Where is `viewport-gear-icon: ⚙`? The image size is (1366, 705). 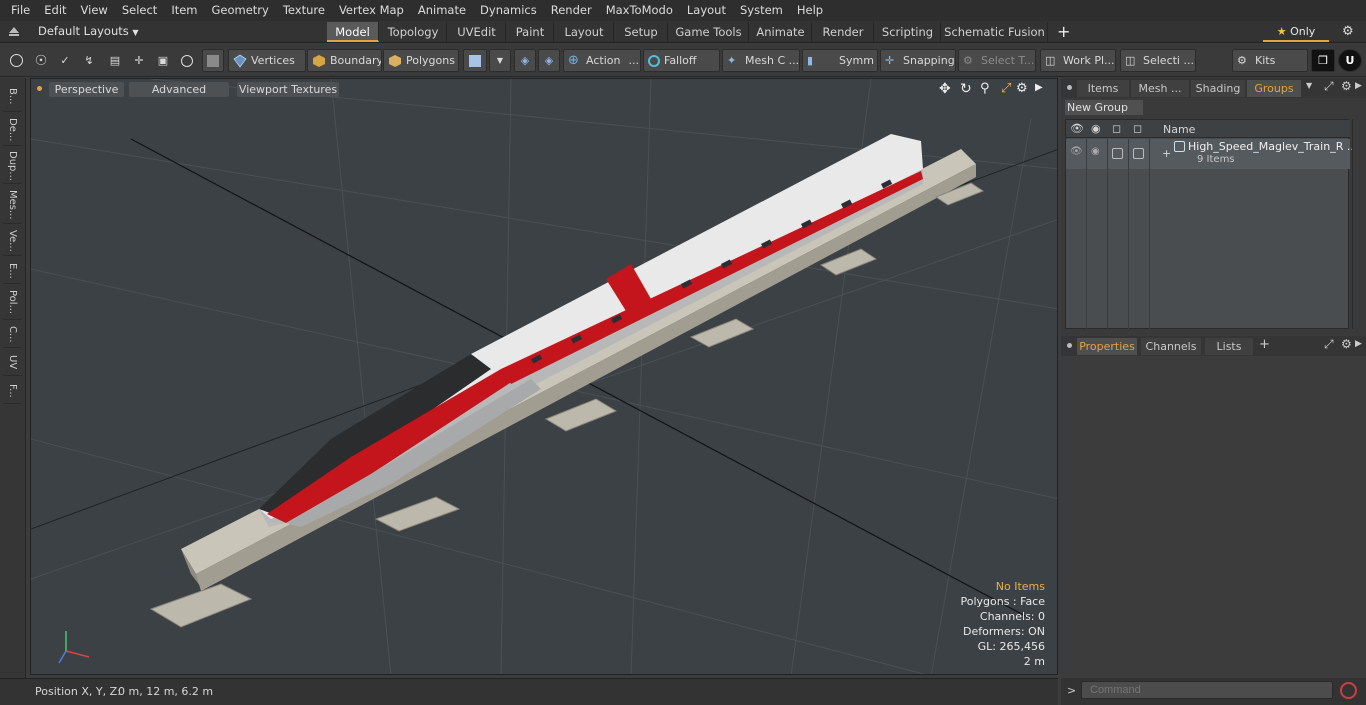
viewport-gear-icon: ⚙ is located at coordinates (1022, 88).